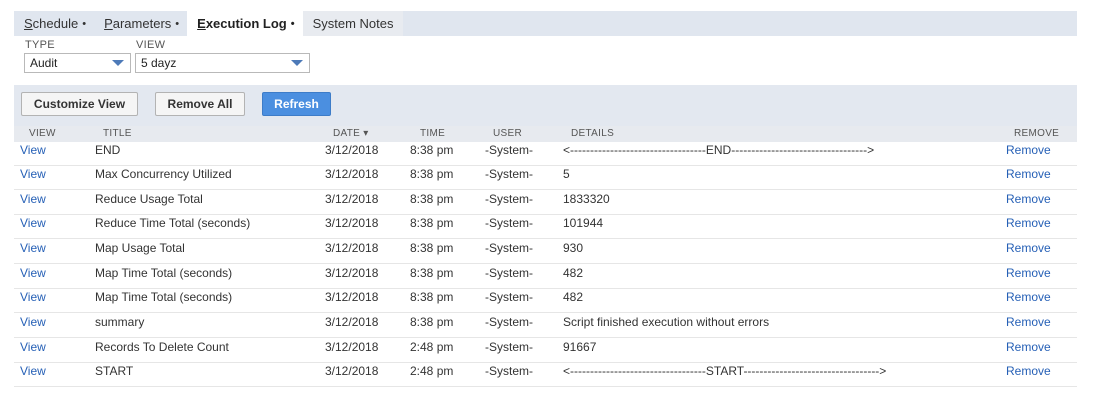  I want to click on view-select: 5 dayz, so click(222, 63).